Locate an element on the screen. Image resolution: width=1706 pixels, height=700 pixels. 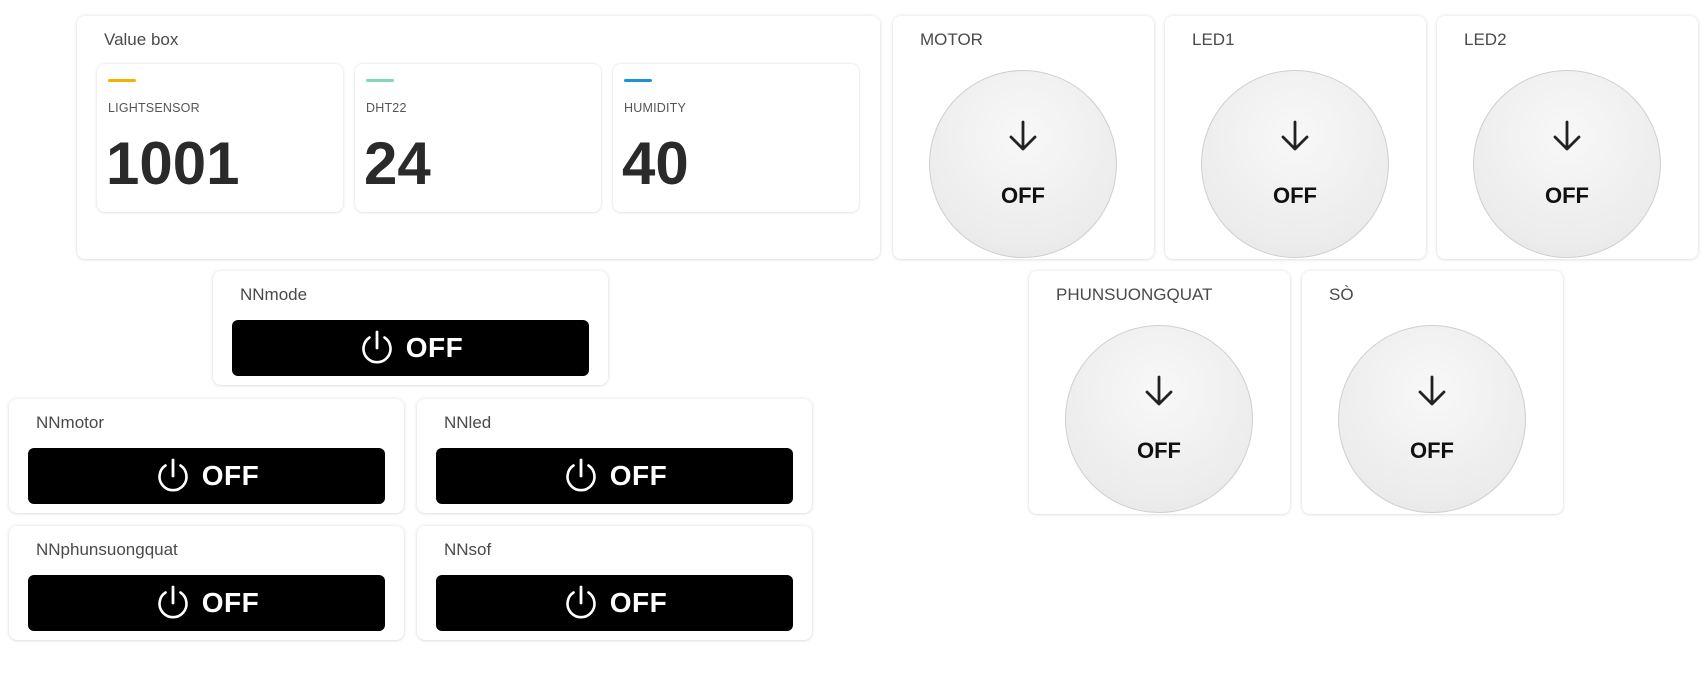
nnmode-card: NNmode OFF is located at coordinates (410, 328).